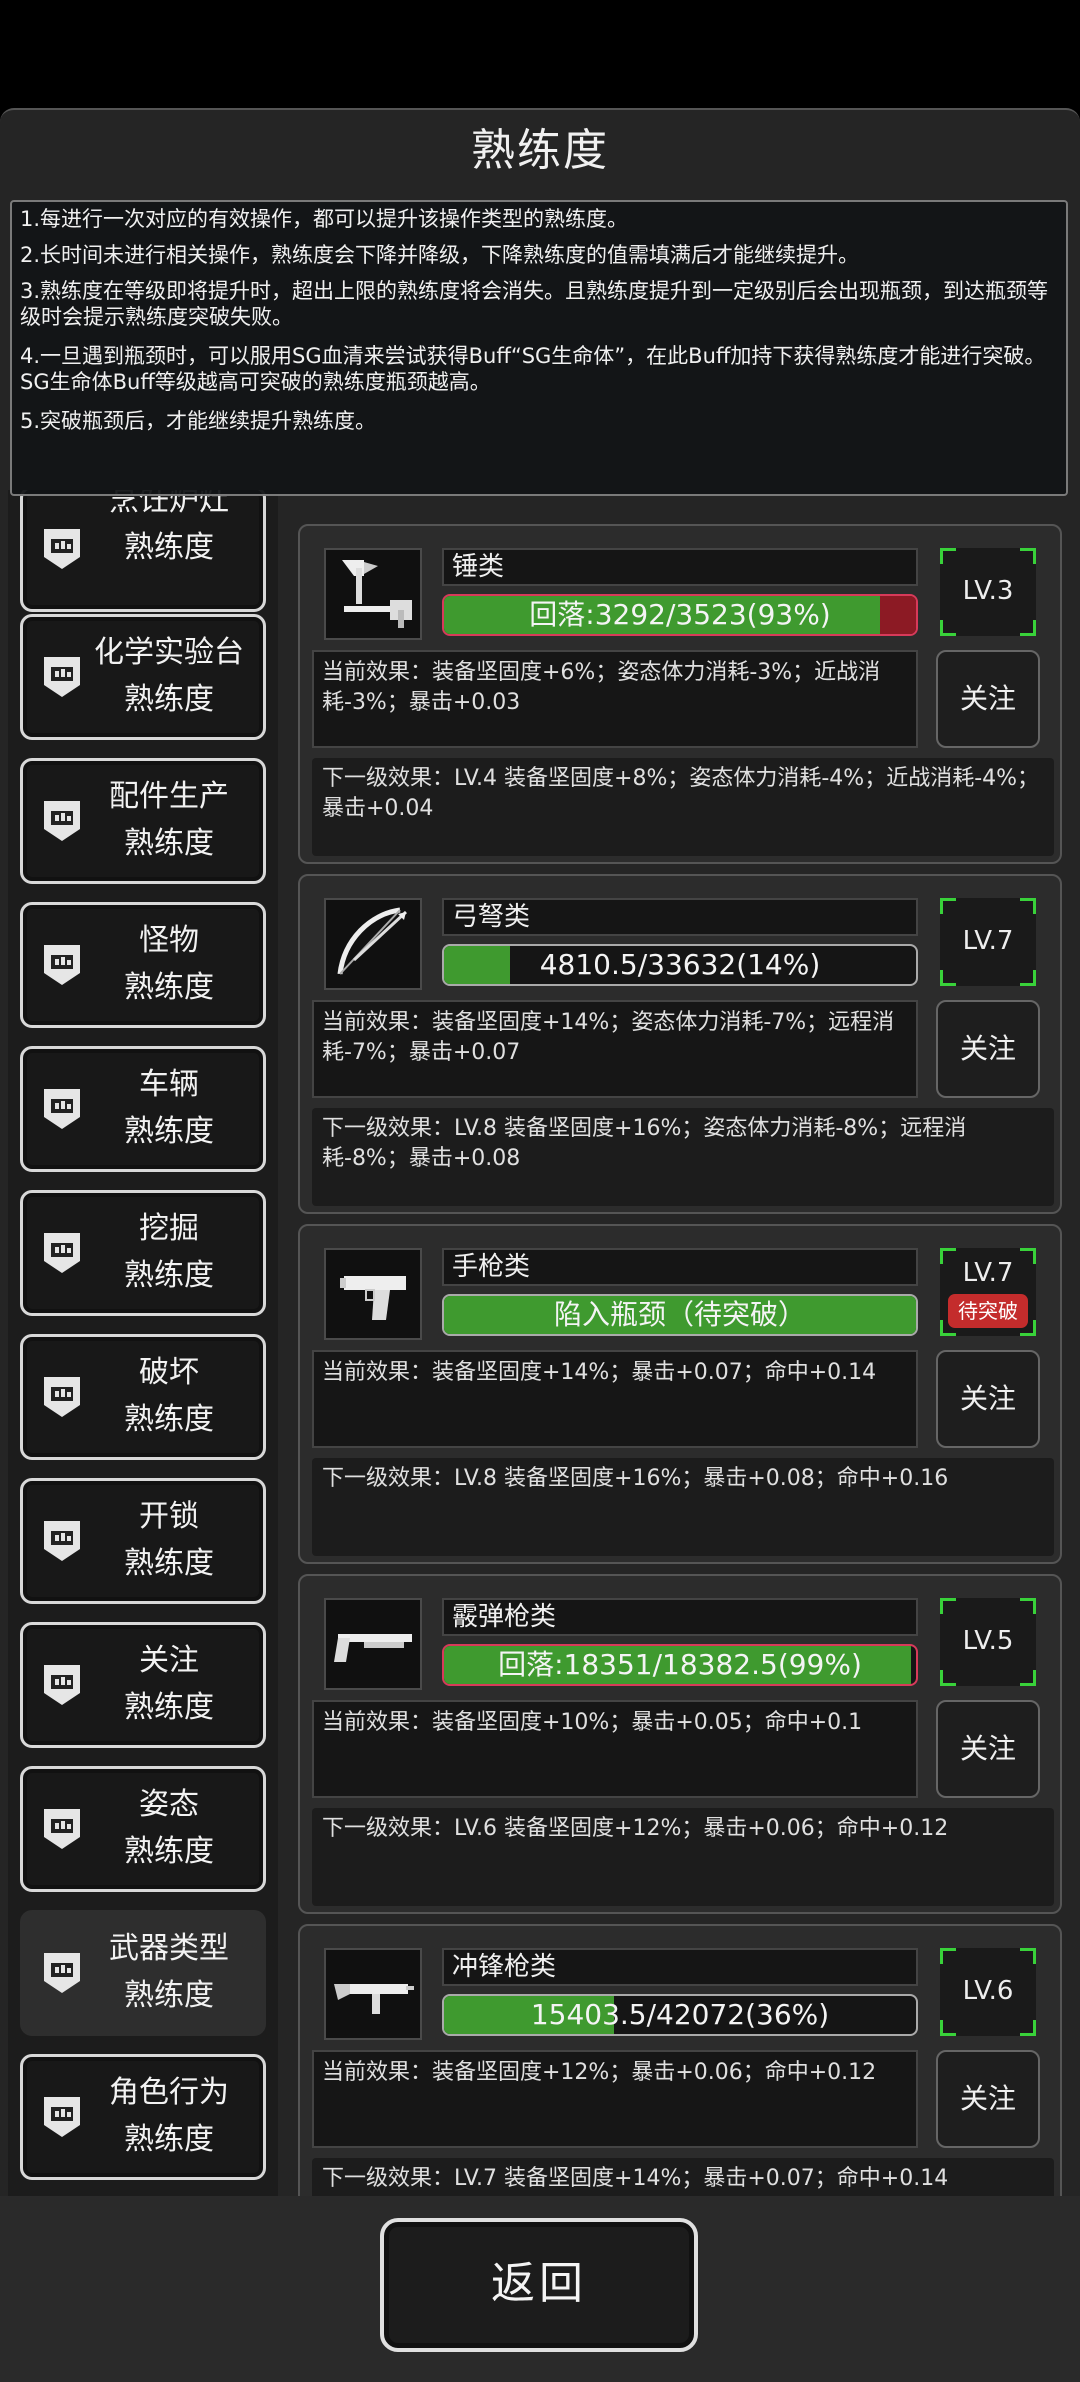 The height and width of the screenshot is (2382, 1080). I want to click on current-effect: 当前效果：装备坚固度+6%；姿态体力消耗-3%；近战消耗-3%；暴击+0.03, so click(615, 699).